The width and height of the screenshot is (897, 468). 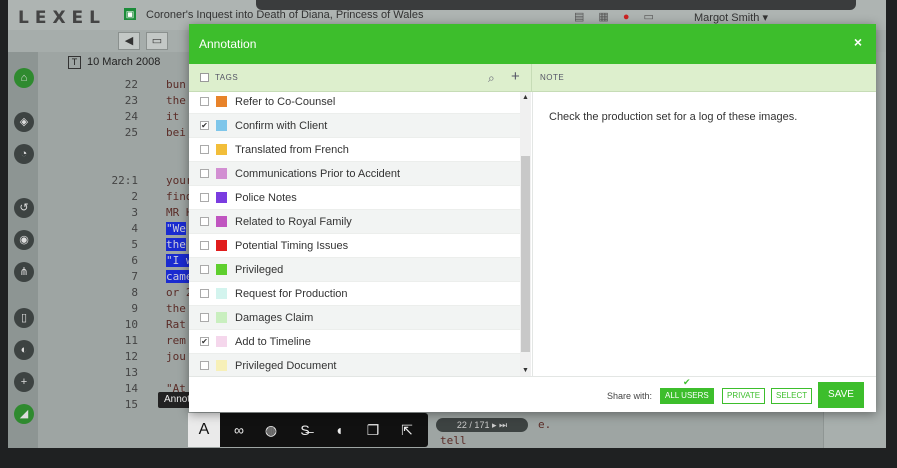 What do you see at coordinates (354, 150) in the screenshot?
I see `tag-row: Translated from French` at bounding box center [354, 150].